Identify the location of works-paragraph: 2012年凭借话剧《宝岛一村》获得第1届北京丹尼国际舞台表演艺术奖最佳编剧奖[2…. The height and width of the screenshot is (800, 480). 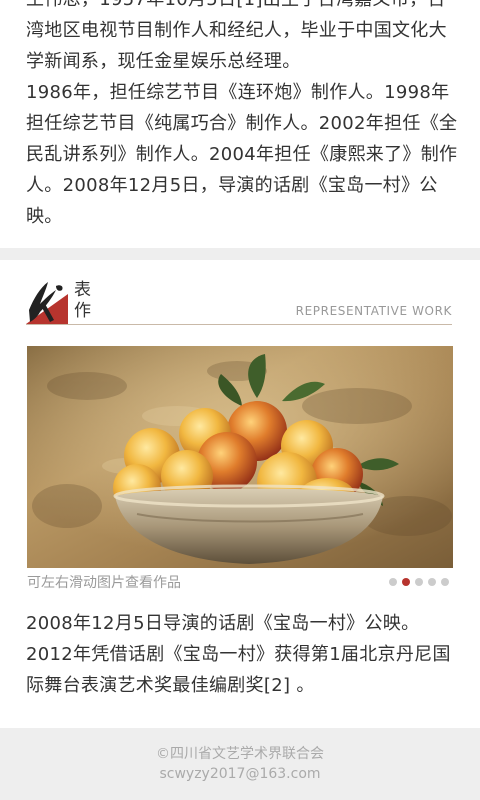
(238, 670).